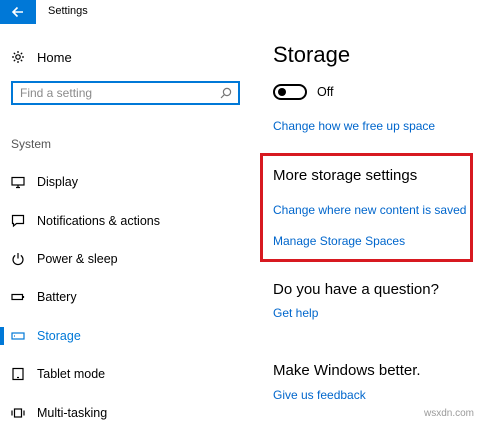 The image size is (480, 432). I want to click on nav-home-label: Home, so click(54, 57).